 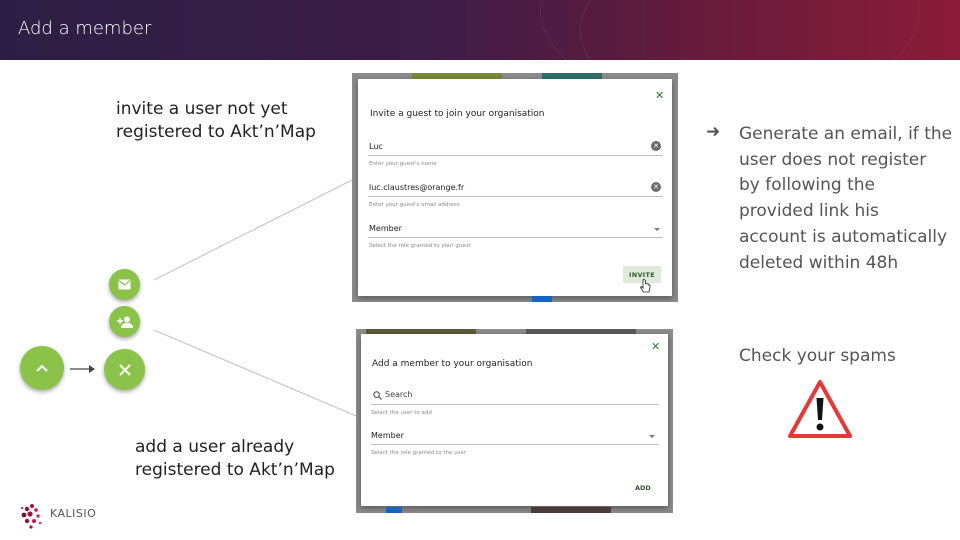 What do you see at coordinates (645, 286) in the screenshot?
I see `pointer-cursor-icon` at bounding box center [645, 286].